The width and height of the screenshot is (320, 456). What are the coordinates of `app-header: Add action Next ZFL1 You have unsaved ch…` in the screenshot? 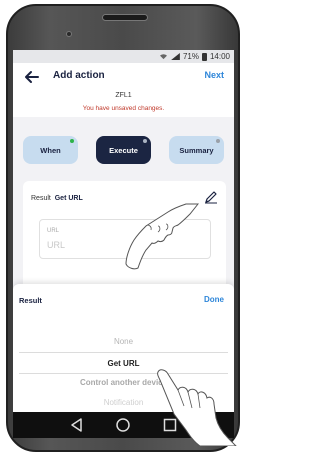 It's located at (123, 90).